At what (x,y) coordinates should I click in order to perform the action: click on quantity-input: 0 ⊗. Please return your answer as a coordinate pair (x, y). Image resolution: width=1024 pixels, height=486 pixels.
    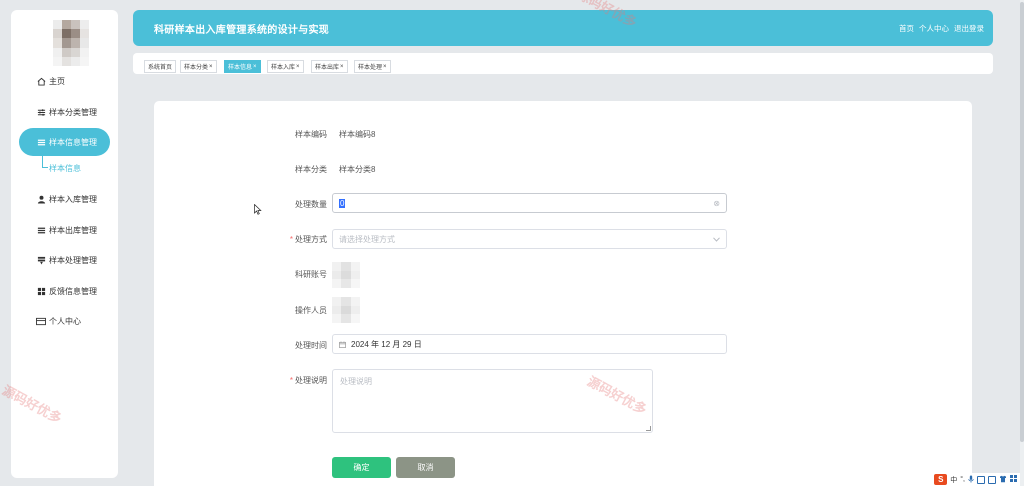
    Looking at the image, I should click on (529, 203).